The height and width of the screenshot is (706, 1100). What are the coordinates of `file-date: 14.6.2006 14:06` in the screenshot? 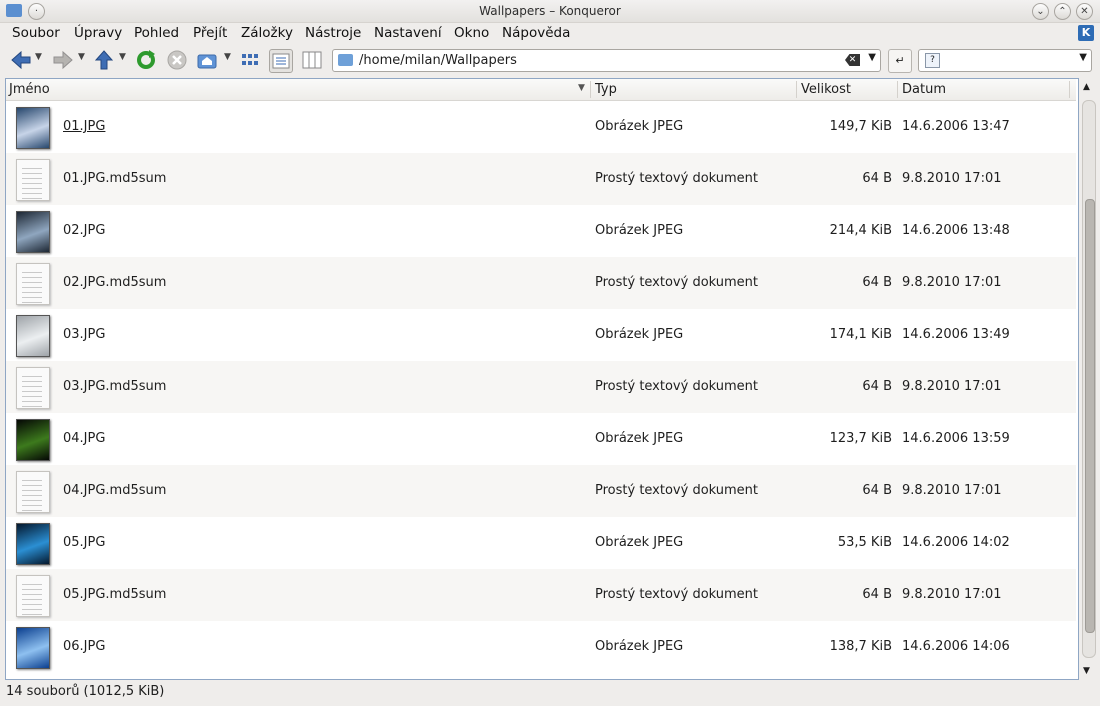 It's located at (956, 646).